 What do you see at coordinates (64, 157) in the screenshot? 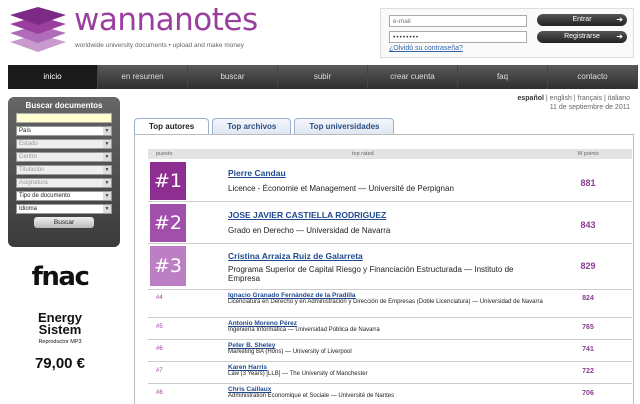
I see `center-select: Centro ▼` at bounding box center [64, 157].